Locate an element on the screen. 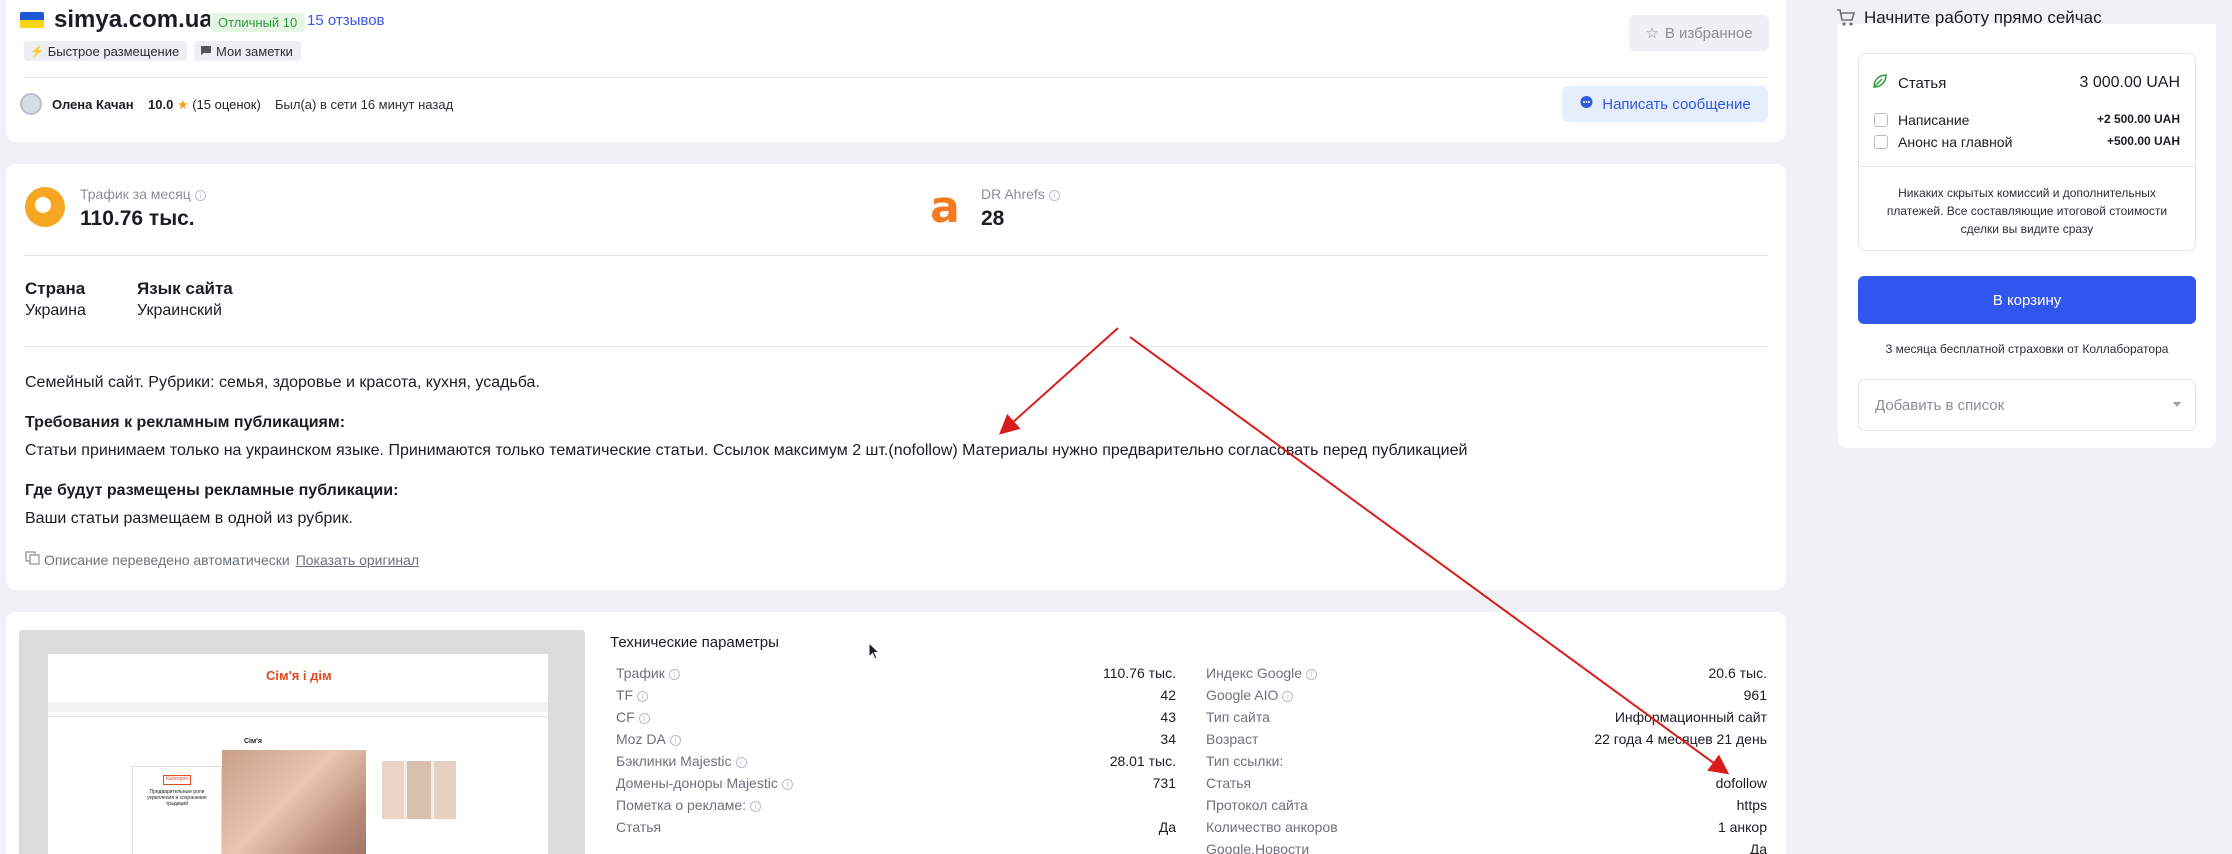  mouse-cursor-icon is located at coordinates (874, 651).